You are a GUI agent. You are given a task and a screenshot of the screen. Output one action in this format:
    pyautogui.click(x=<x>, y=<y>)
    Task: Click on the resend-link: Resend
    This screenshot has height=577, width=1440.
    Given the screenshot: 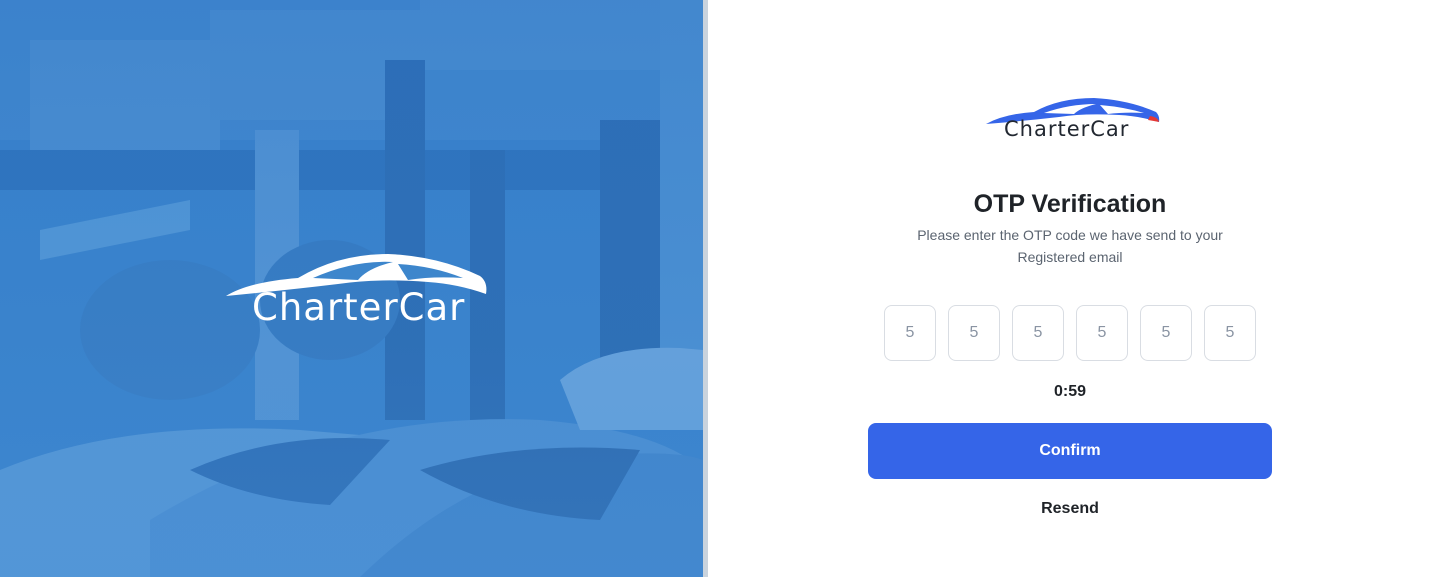 What is the action you would take?
    pyautogui.click(x=1070, y=509)
    